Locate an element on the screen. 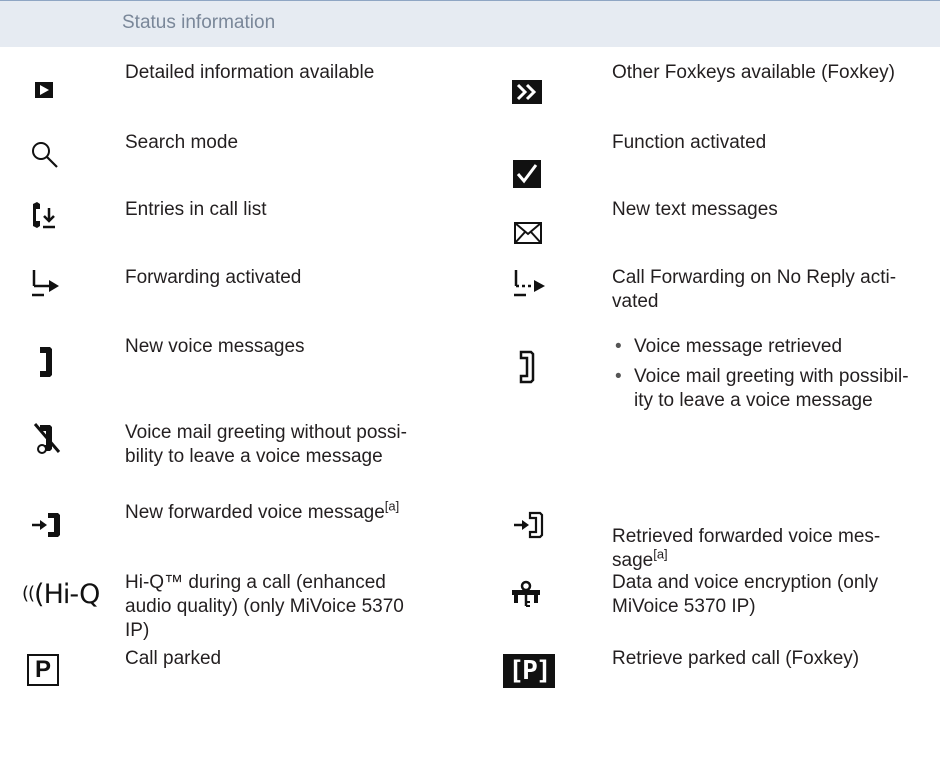 The height and width of the screenshot is (768, 940). desc-fwd-no-reply: Call Forwarding on No Reply acti- vated is located at coordinates (754, 289).